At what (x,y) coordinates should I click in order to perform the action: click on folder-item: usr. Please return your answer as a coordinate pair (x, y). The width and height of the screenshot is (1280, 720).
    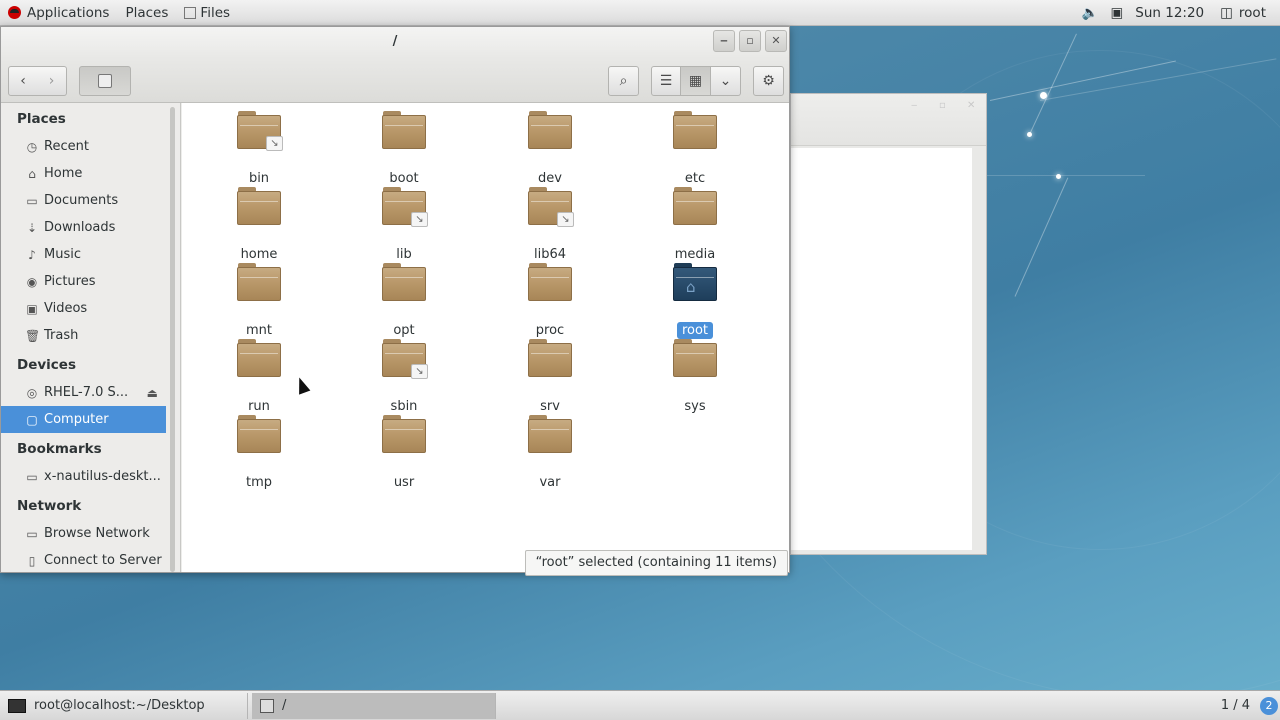
    Looking at the image, I should click on (404, 453).